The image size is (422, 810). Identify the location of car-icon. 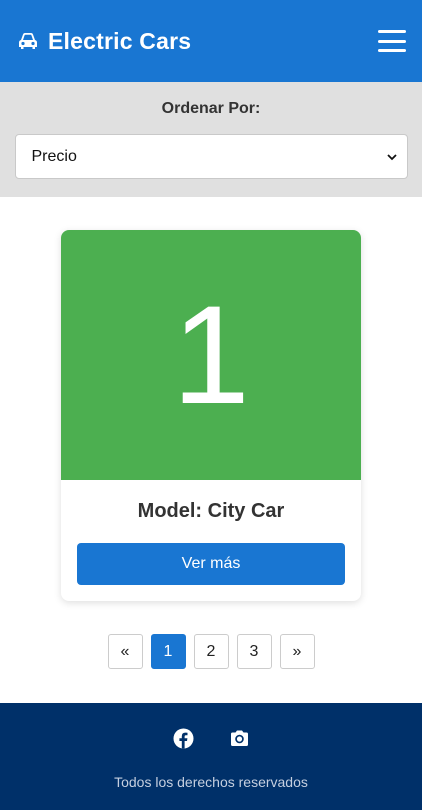
(28, 41).